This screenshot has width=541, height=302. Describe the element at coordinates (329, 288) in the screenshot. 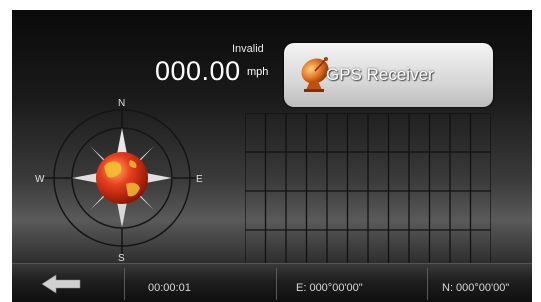

I see `east-coordinate: E: 000°00'00"` at that location.